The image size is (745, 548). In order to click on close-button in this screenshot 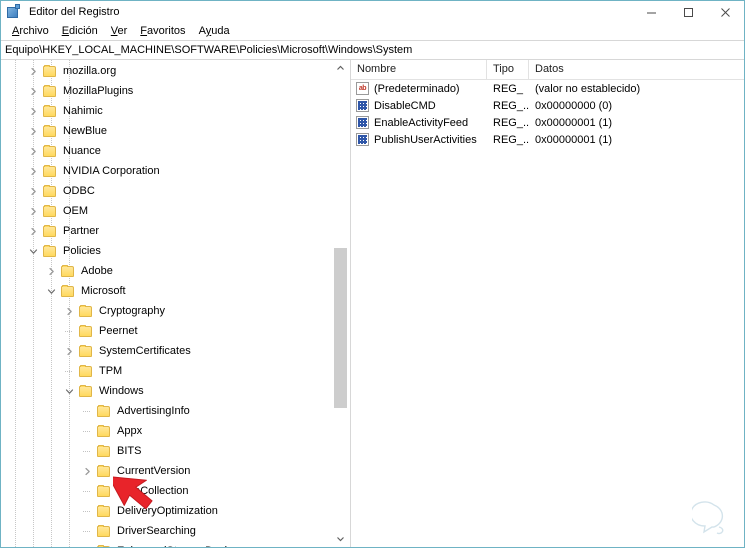, I will do `click(725, 12)`.